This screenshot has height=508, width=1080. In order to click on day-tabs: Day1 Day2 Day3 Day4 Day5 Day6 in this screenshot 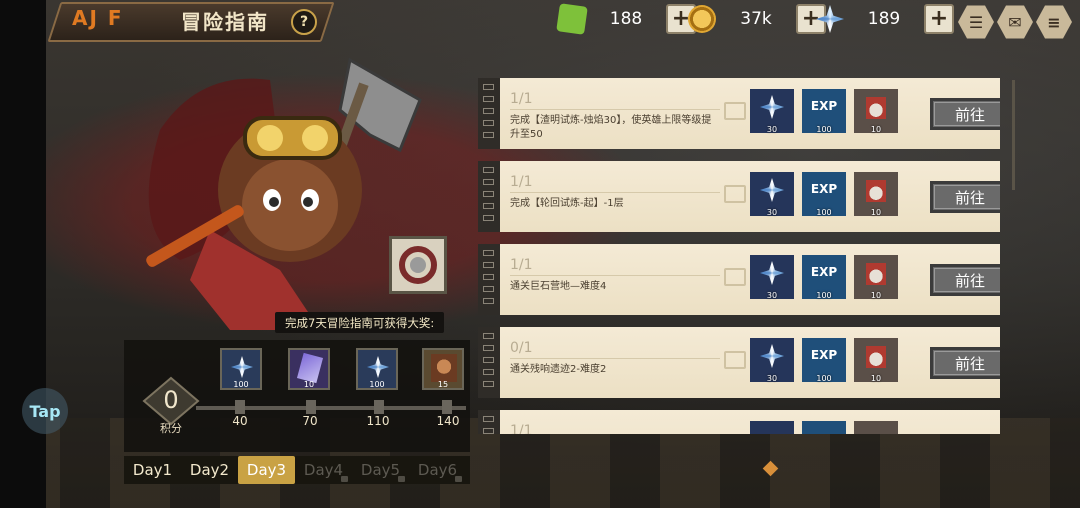, I will do `click(297, 470)`.